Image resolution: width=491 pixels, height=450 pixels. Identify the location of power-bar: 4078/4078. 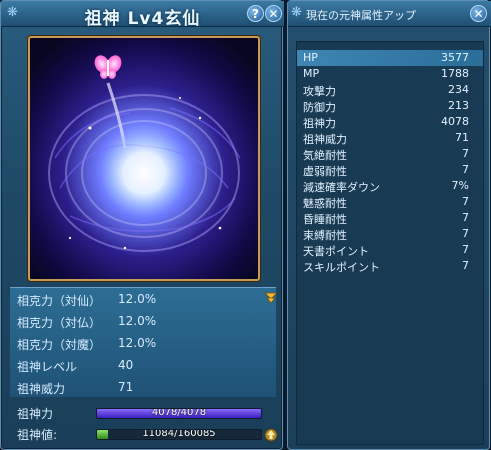
(179, 413).